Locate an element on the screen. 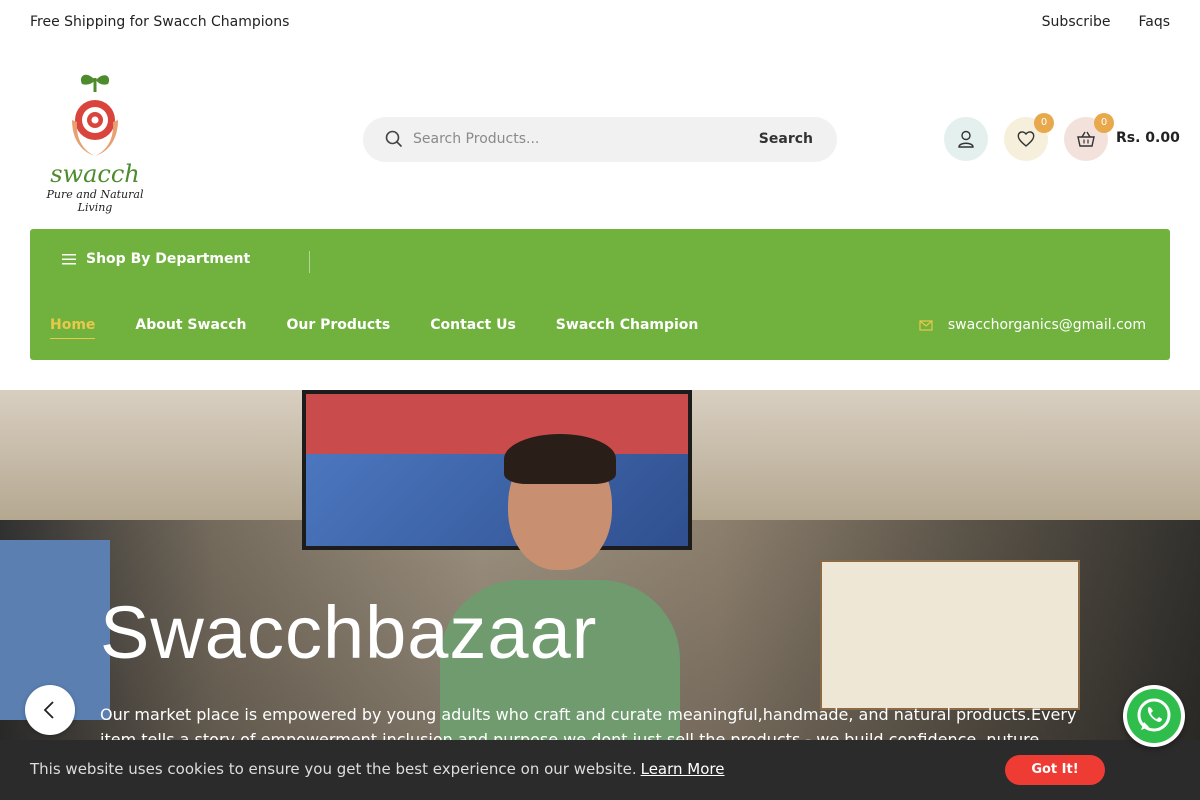 The width and height of the screenshot is (1200, 800). hero-title: Swacchbazaar is located at coordinates (349, 632).